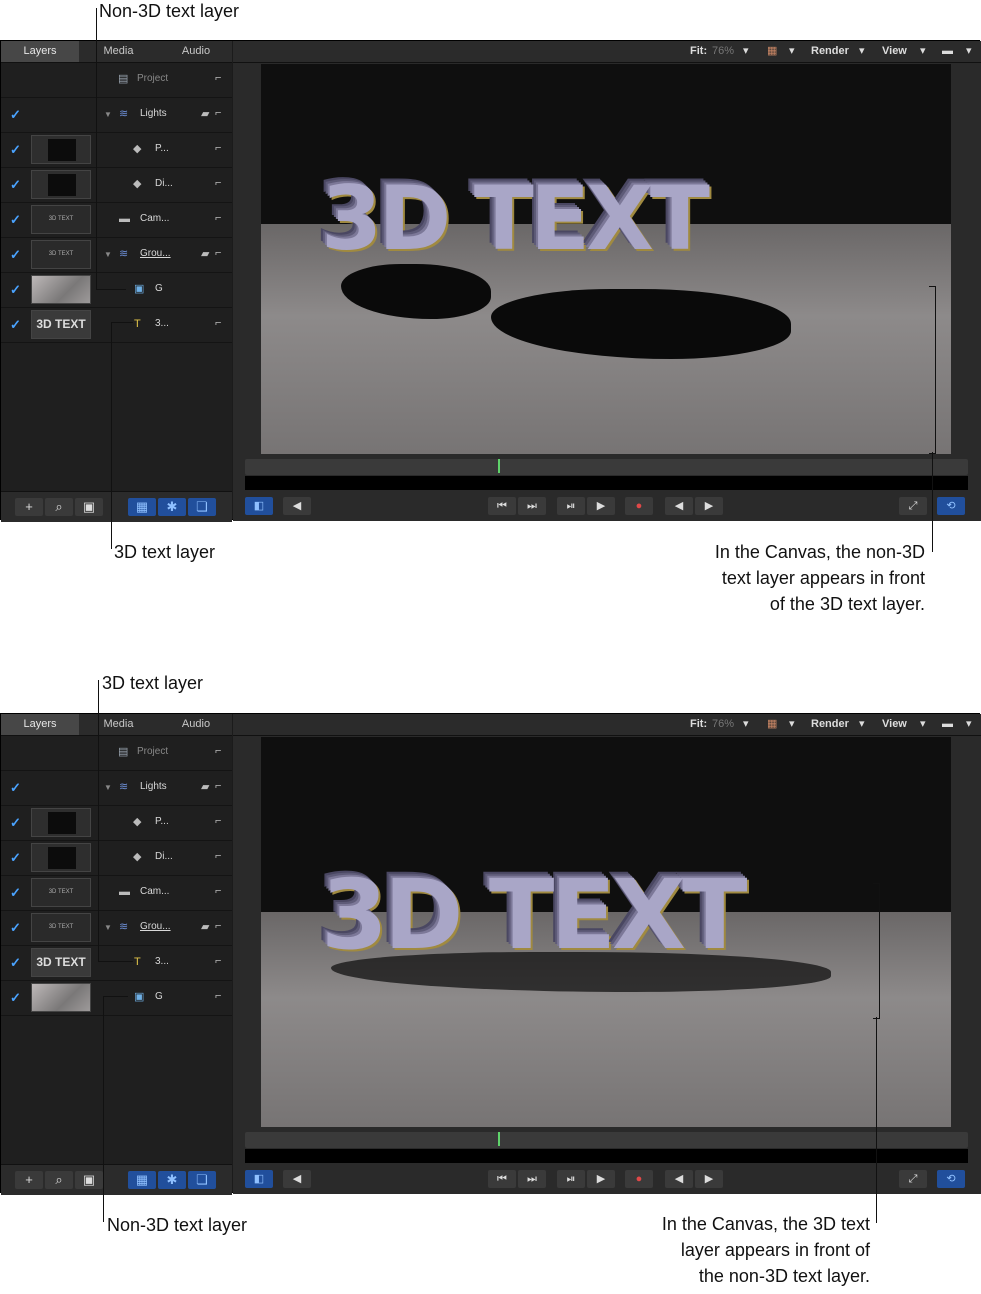 This screenshot has width=981, height=1294. Describe the element at coordinates (679, 1179) in the screenshot. I see `previous-frame-icon: ◀` at that location.